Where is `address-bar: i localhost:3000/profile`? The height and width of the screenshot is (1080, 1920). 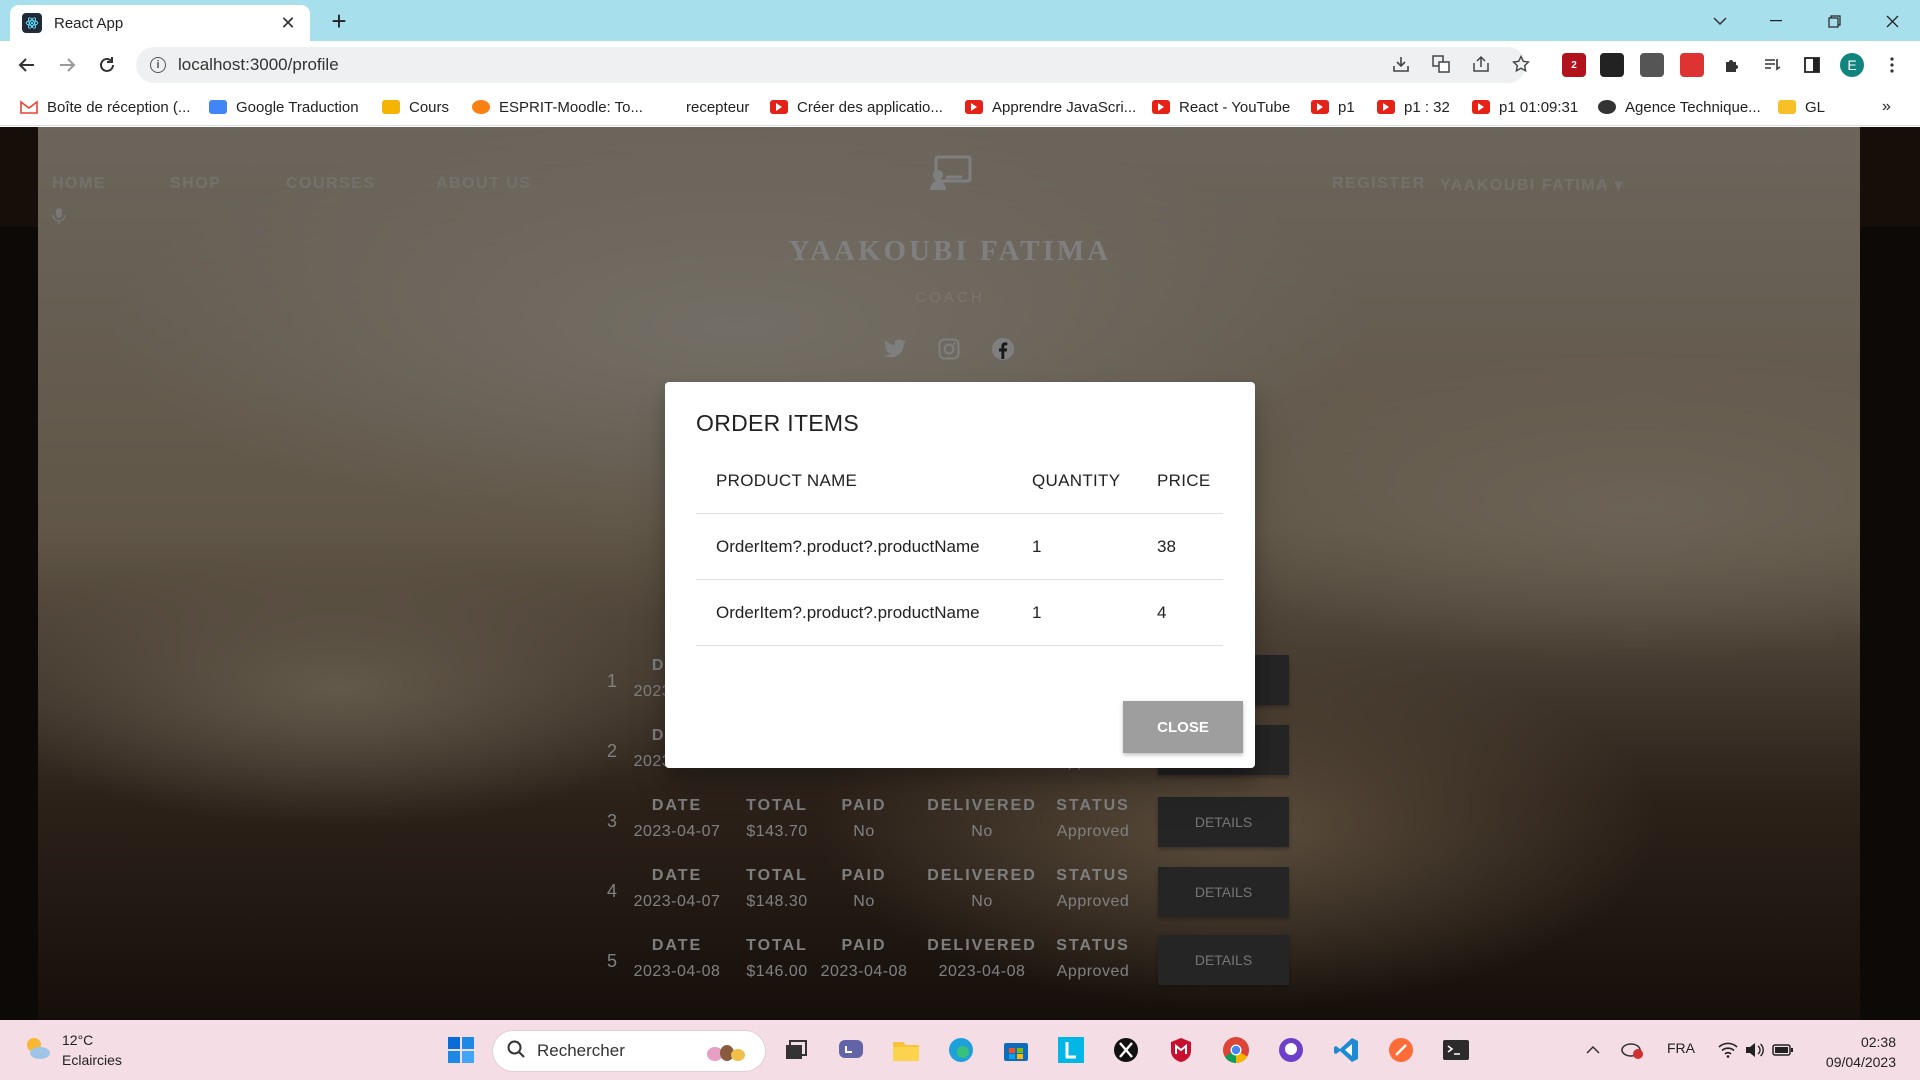
address-bar: i localhost:3000/profile is located at coordinates (831, 65).